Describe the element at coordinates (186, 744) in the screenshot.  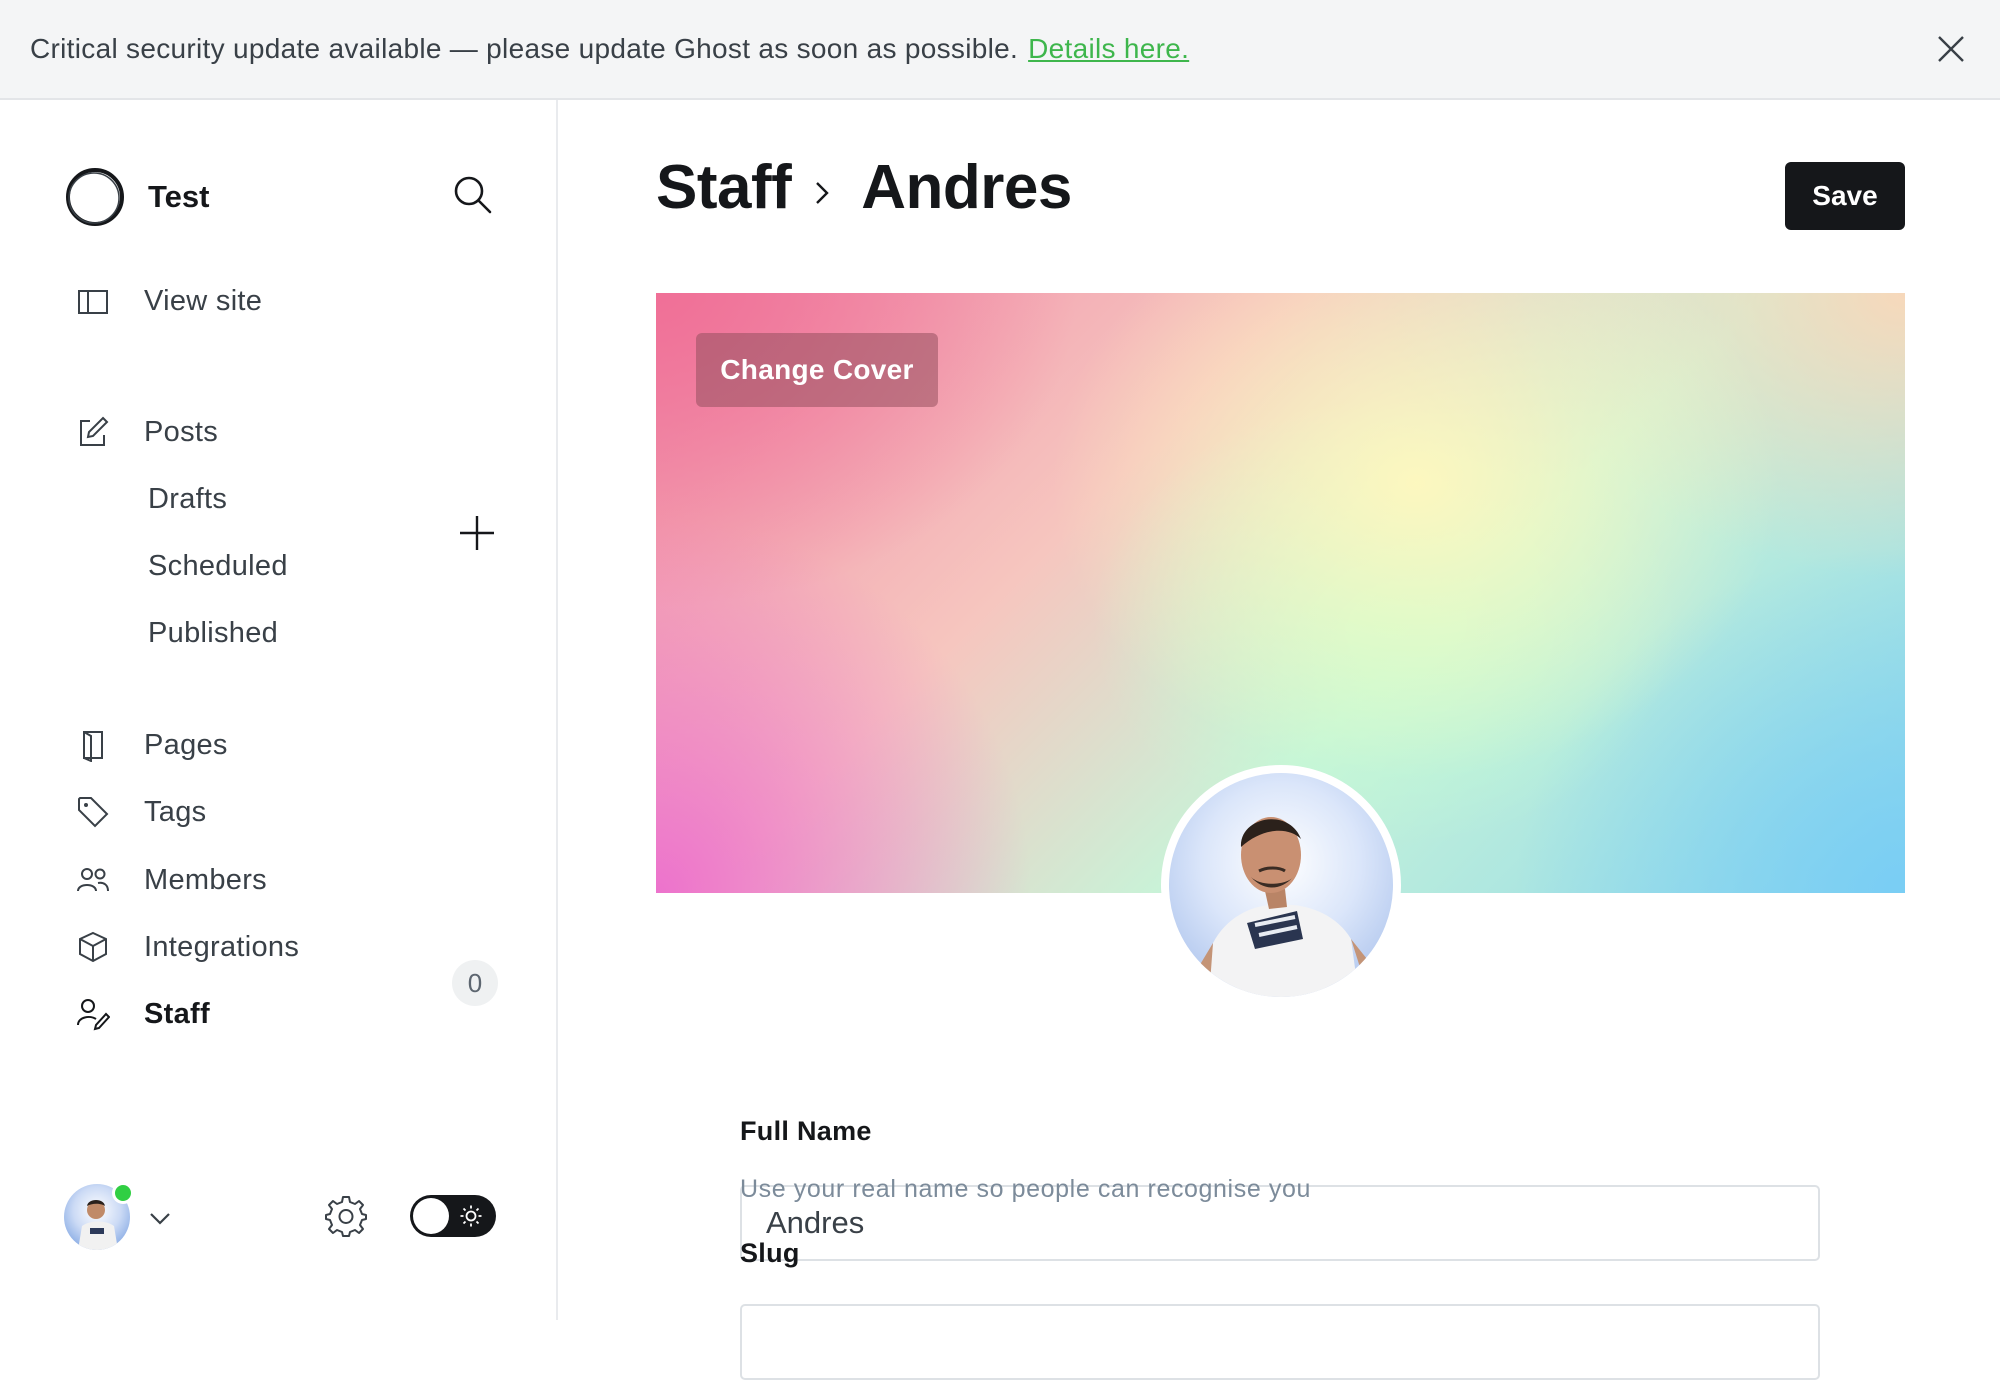
I see `sidebar-item-label: Pages` at that location.